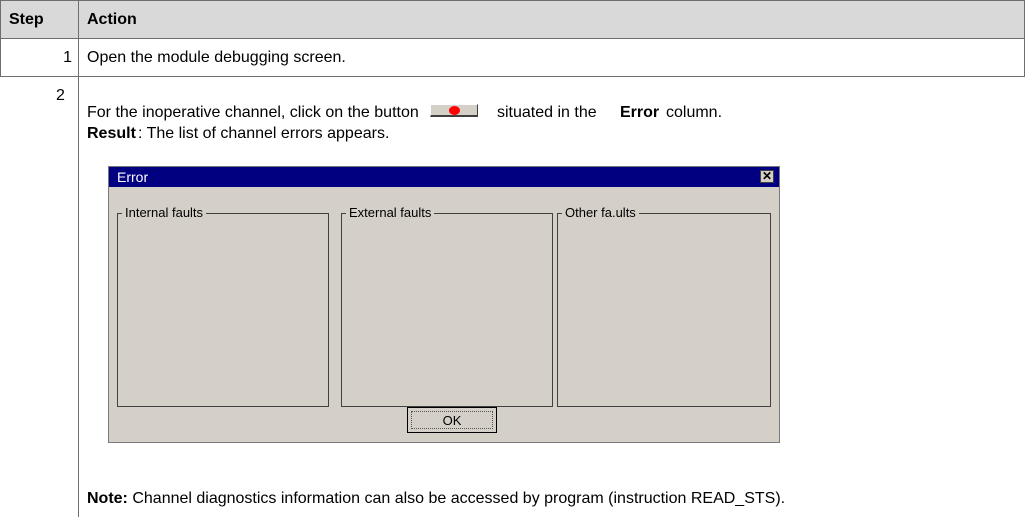  I want to click on ok-label: OK, so click(452, 420).